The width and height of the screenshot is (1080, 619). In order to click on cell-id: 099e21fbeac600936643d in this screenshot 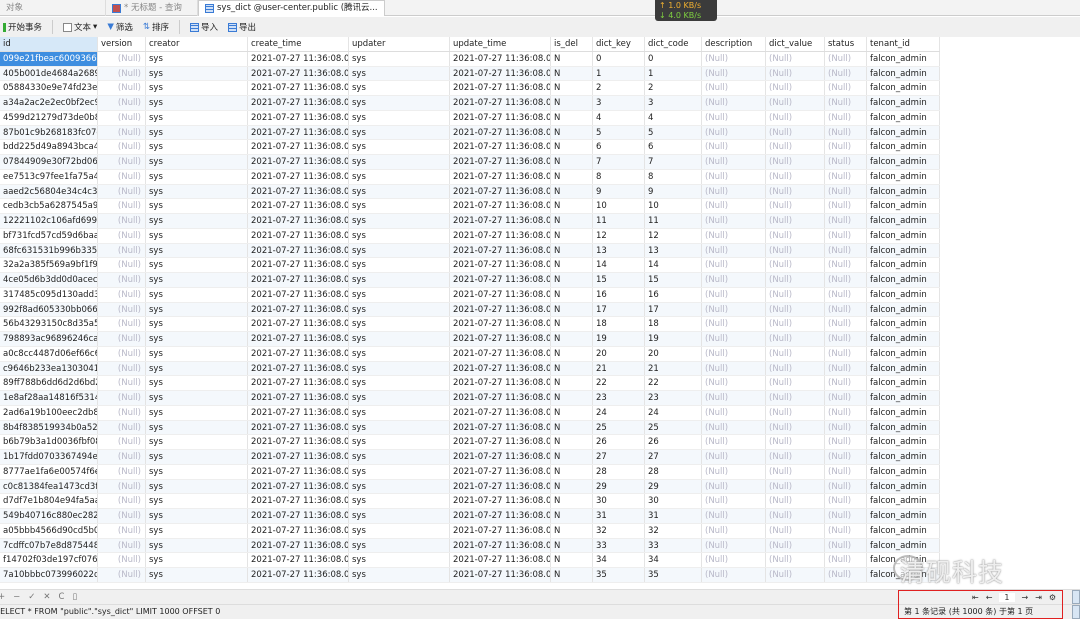, I will do `click(49, 58)`.